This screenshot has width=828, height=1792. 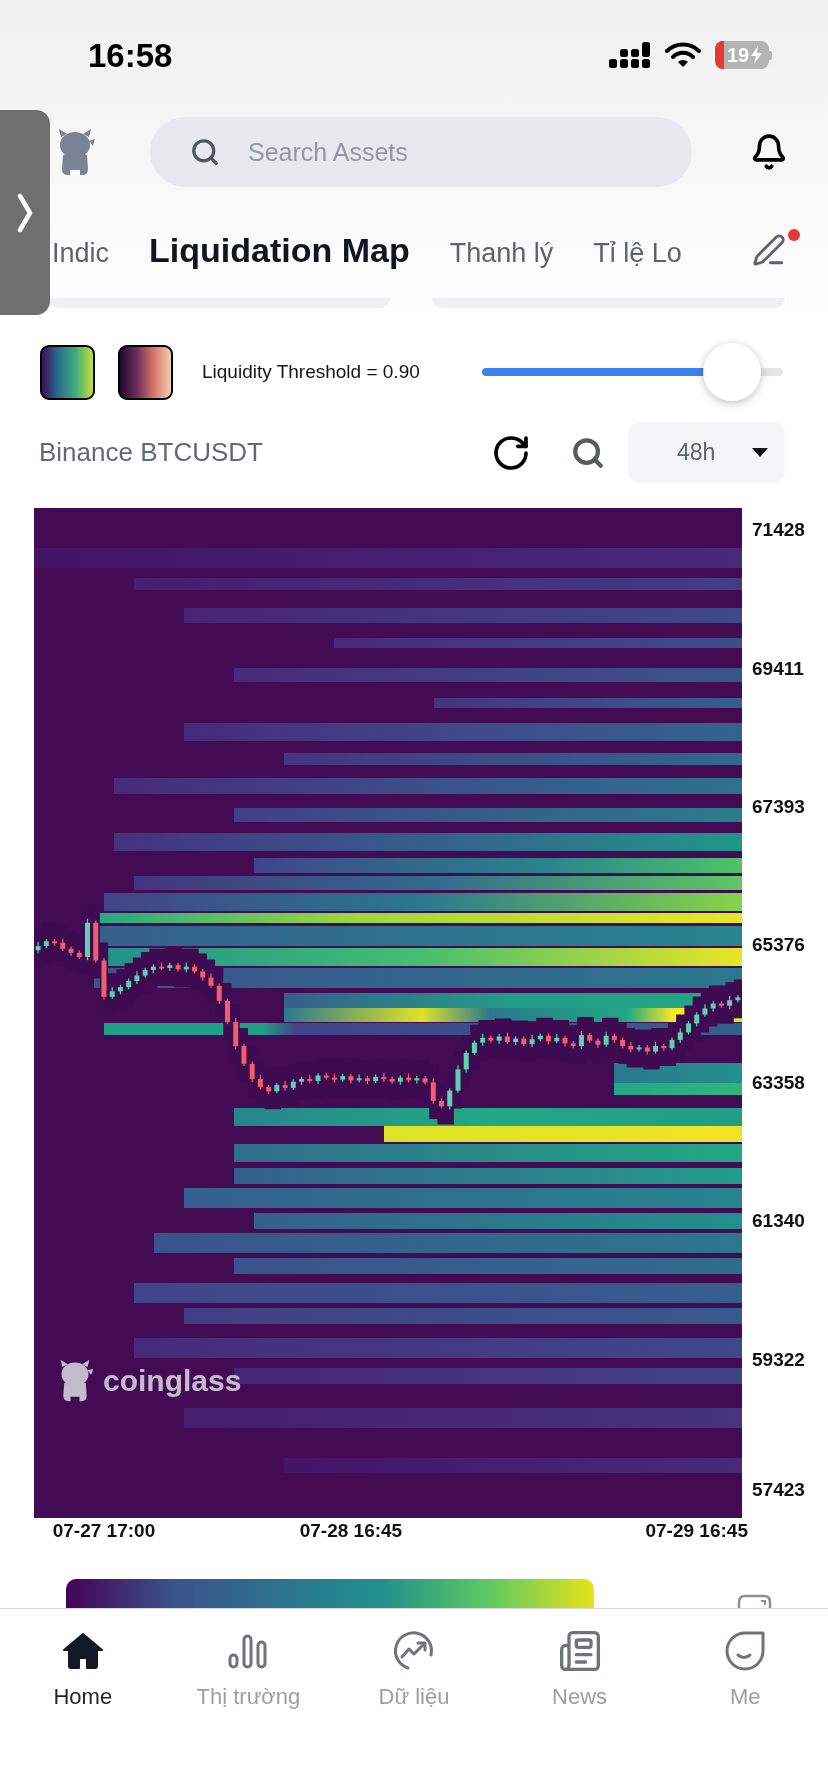 What do you see at coordinates (351, 1531) in the screenshot?
I see `time-axis-label: 07-28 16:45` at bounding box center [351, 1531].